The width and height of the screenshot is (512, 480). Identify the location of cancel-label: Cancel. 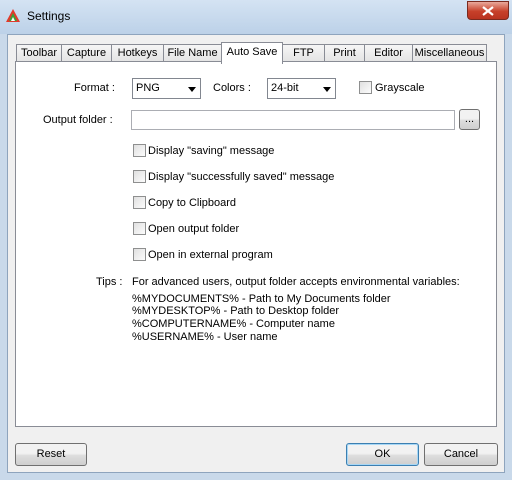
(461, 454).